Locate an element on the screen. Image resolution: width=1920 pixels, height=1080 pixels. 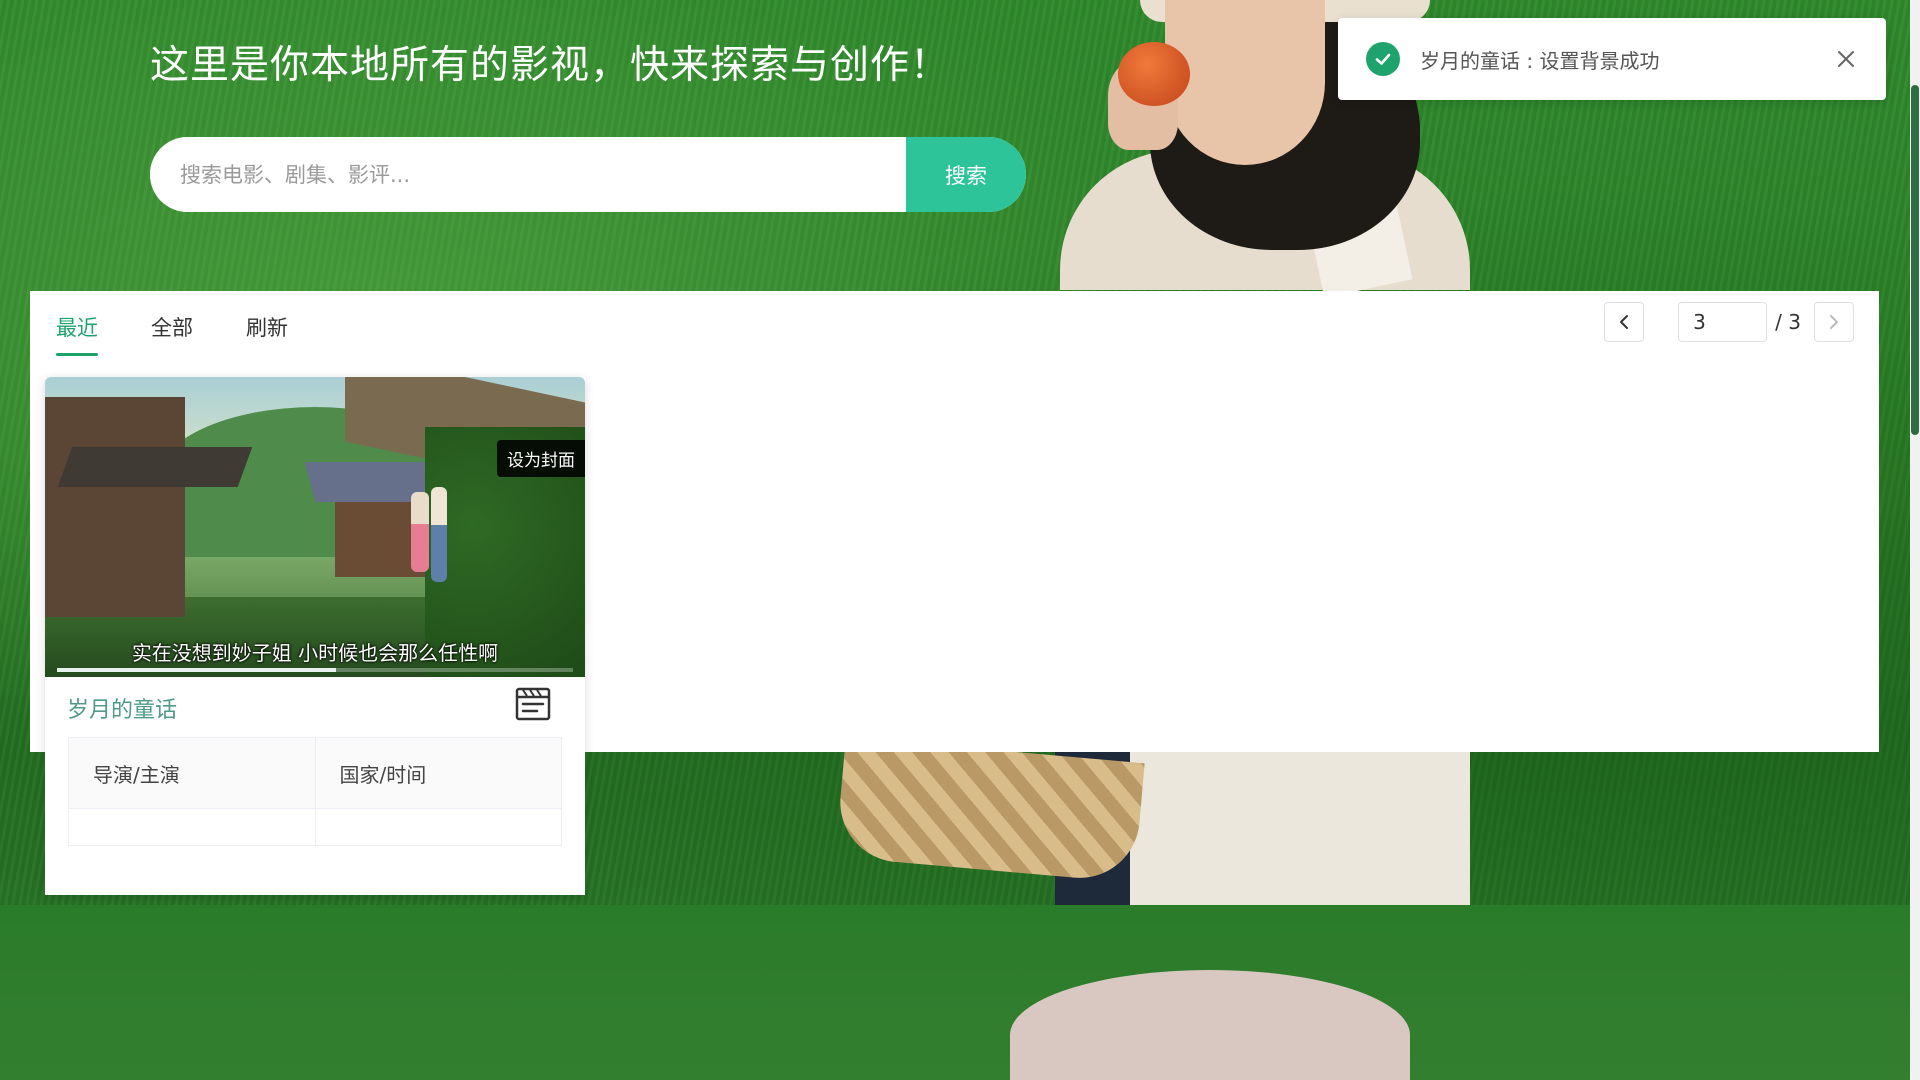
search-bar: 搜索 is located at coordinates (588, 174).